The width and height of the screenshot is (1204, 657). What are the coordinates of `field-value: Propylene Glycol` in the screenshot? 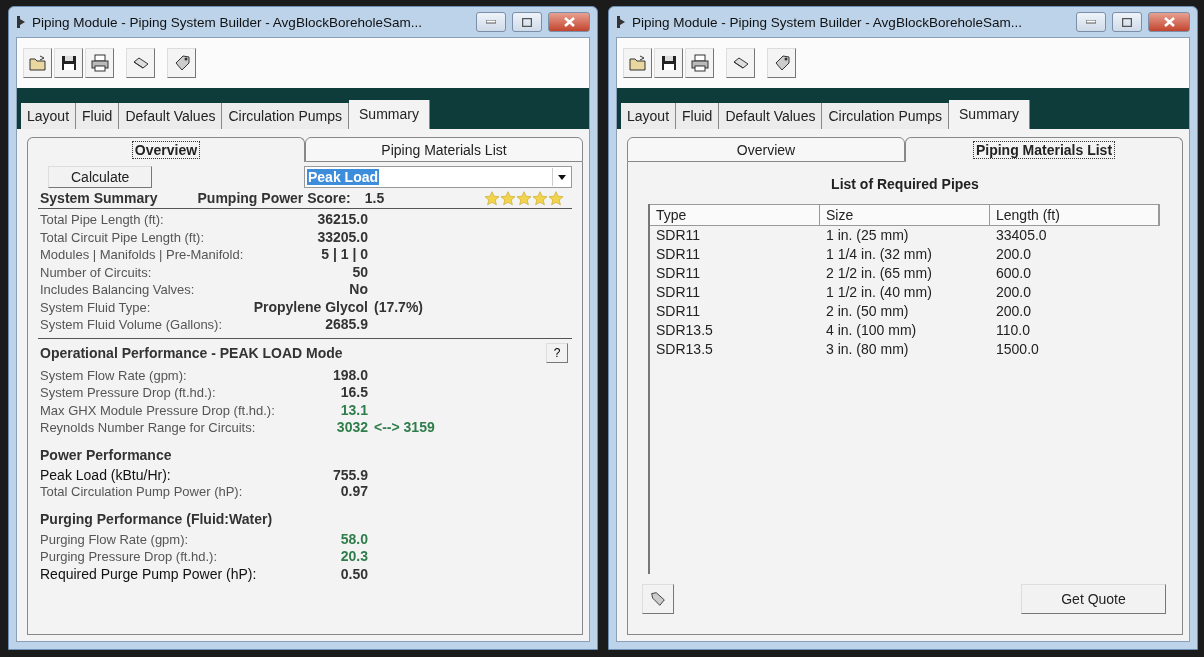 It's located at (310, 306).